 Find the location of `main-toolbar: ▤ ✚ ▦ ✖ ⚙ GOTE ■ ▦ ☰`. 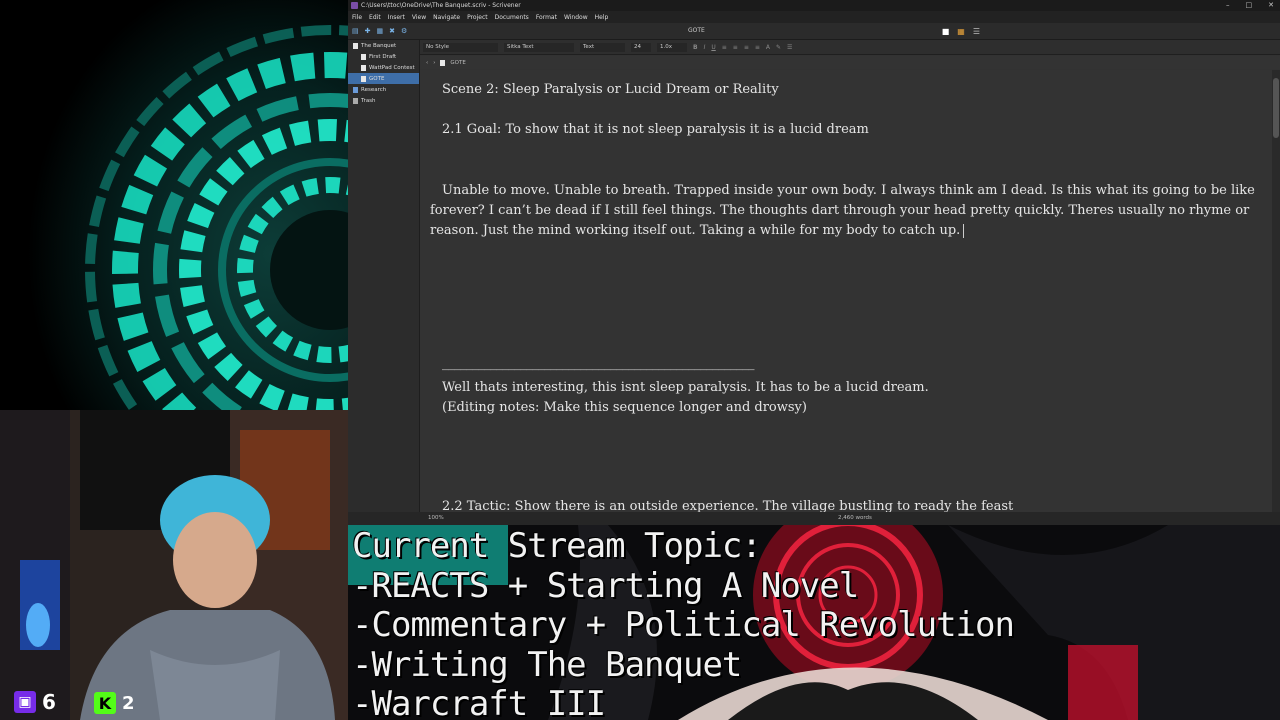

main-toolbar: ▤ ✚ ▦ ✖ ⚙ GOTE ■ ▦ ☰ is located at coordinates (814, 31).